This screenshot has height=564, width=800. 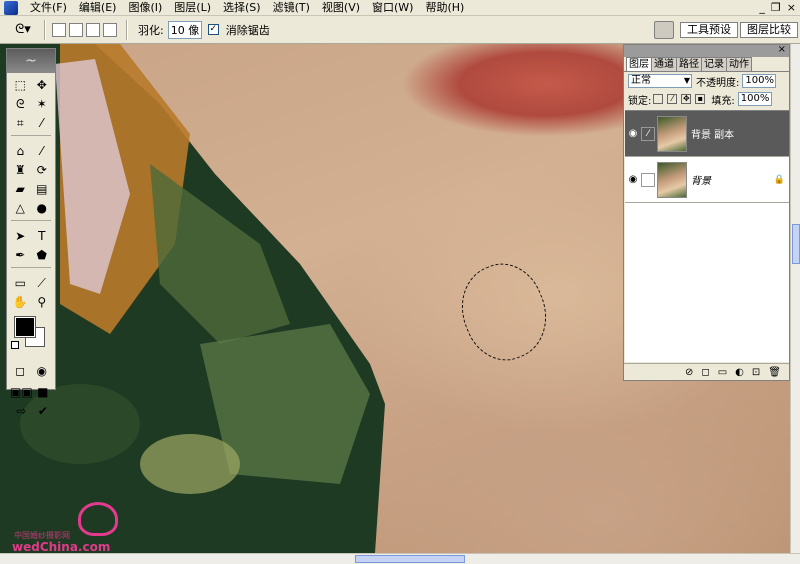 I want to click on lock-icon: 🔒, so click(x=779, y=179).